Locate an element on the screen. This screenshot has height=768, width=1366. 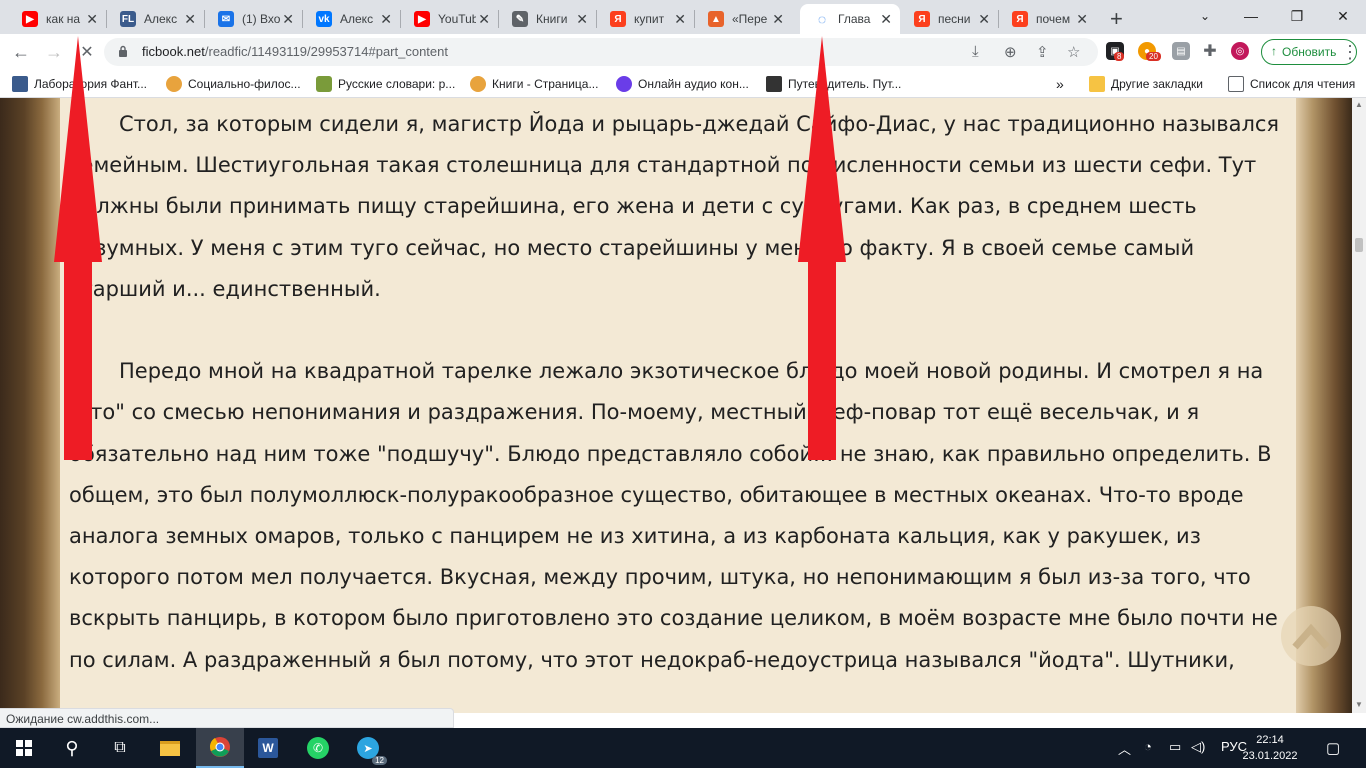
install-icon: ⤓ is located at coordinates (975, 51).